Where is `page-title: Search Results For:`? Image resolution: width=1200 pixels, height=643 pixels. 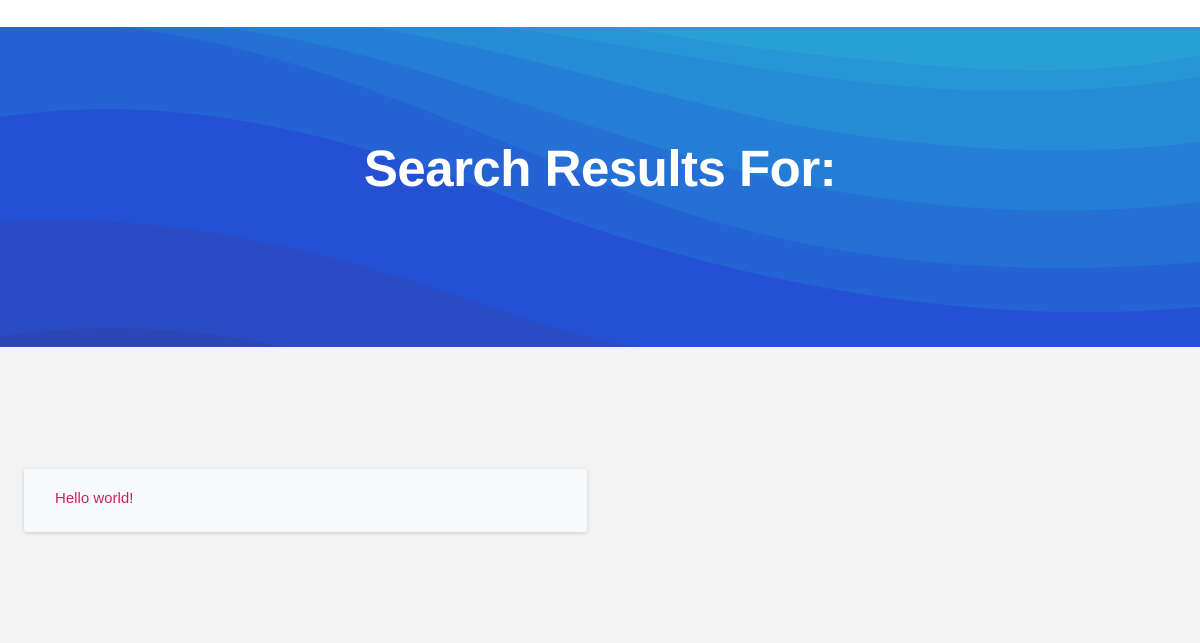 page-title: Search Results For: is located at coordinates (600, 168).